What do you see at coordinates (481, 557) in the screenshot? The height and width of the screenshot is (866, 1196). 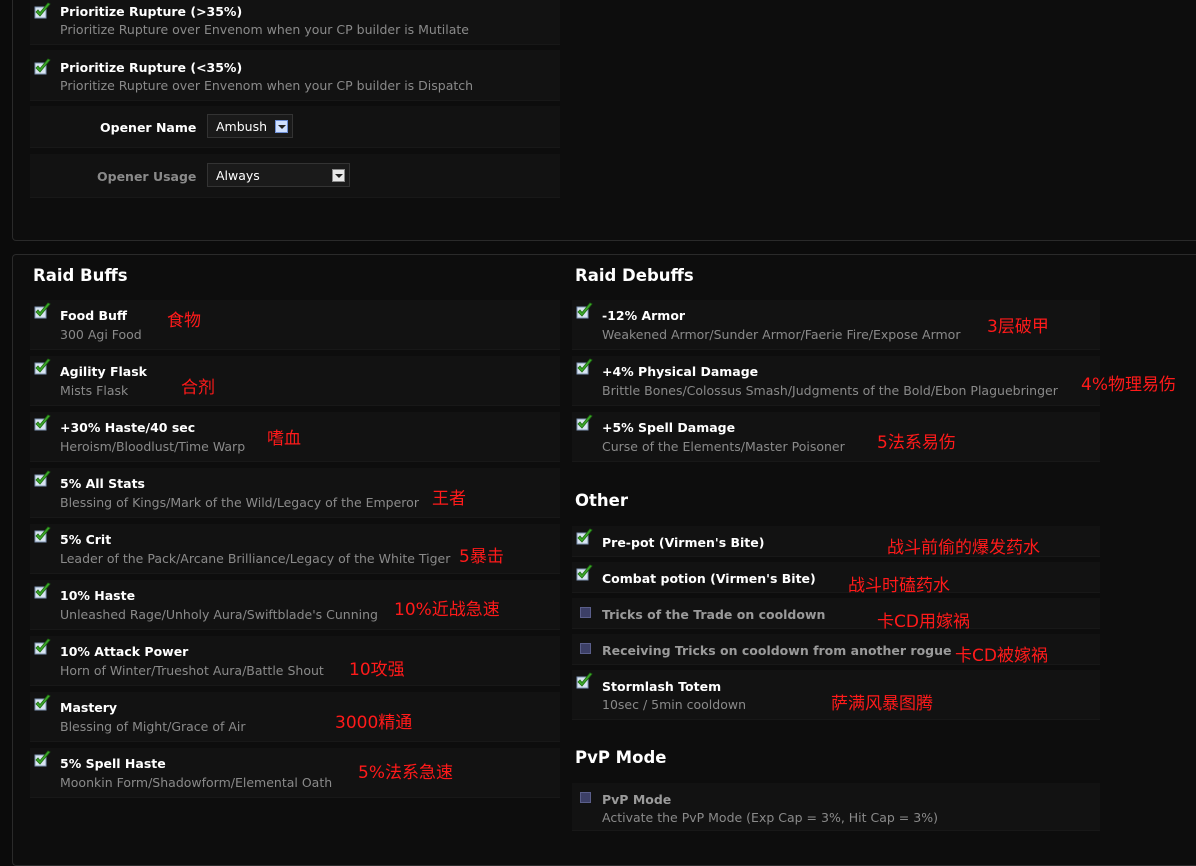 I see `annotation-note: 5暴击` at bounding box center [481, 557].